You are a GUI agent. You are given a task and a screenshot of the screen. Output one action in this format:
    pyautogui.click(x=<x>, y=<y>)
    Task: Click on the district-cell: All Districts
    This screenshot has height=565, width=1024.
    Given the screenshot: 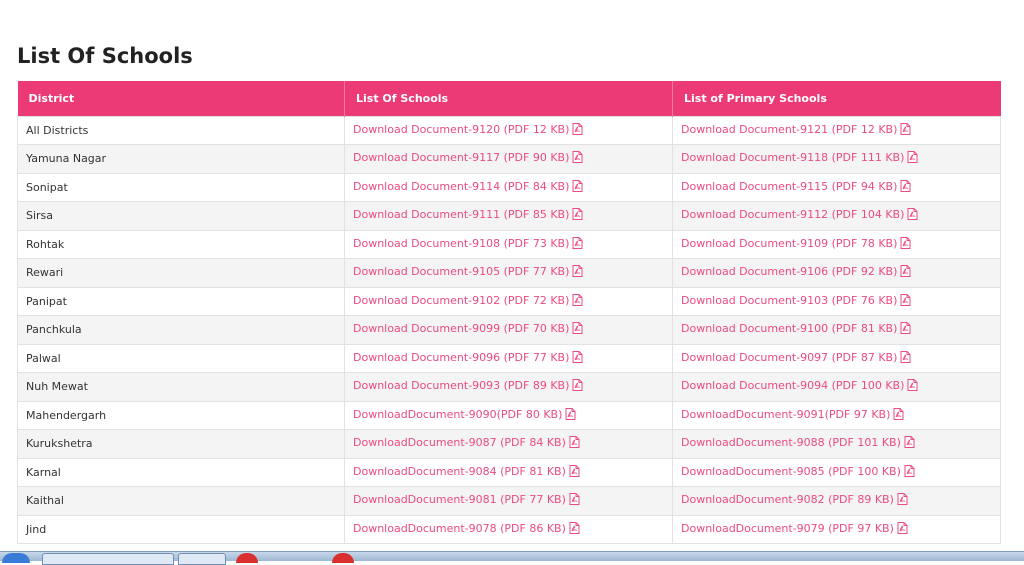 What is the action you would take?
    pyautogui.click(x=181, y=130)
    